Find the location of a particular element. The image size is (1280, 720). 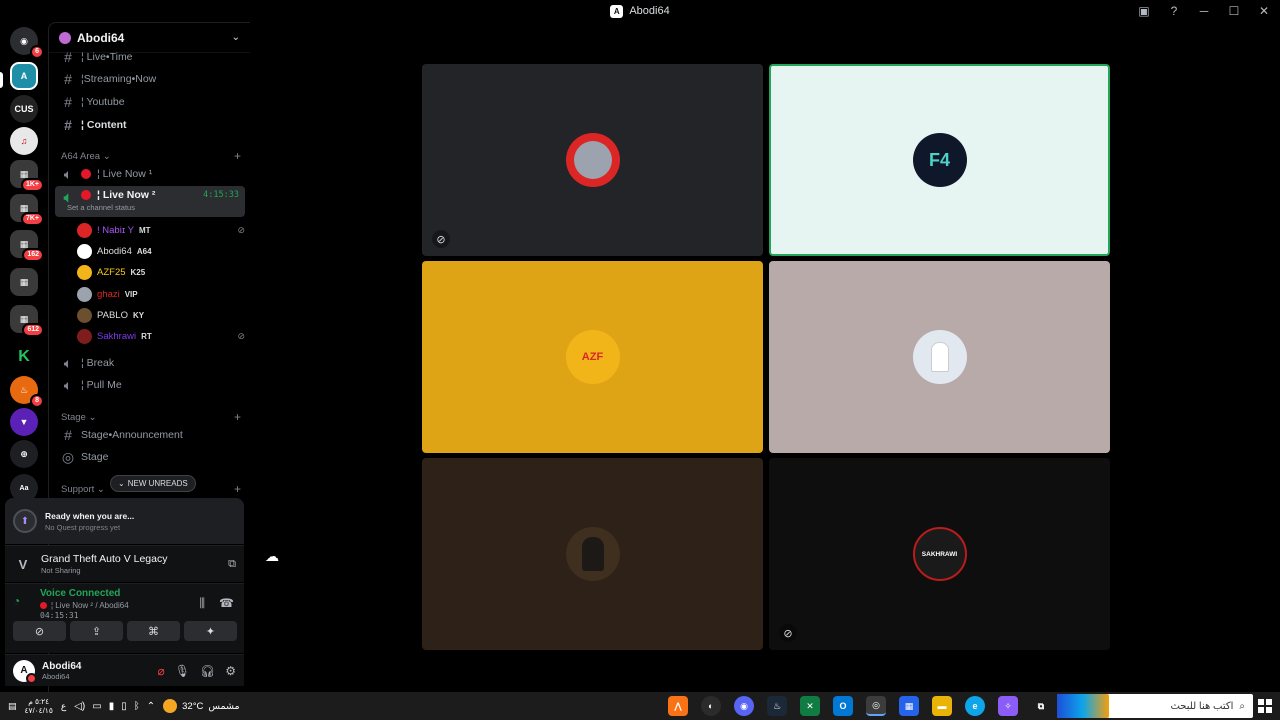

kick-server-icon: K is located at coordinates (24, 357).